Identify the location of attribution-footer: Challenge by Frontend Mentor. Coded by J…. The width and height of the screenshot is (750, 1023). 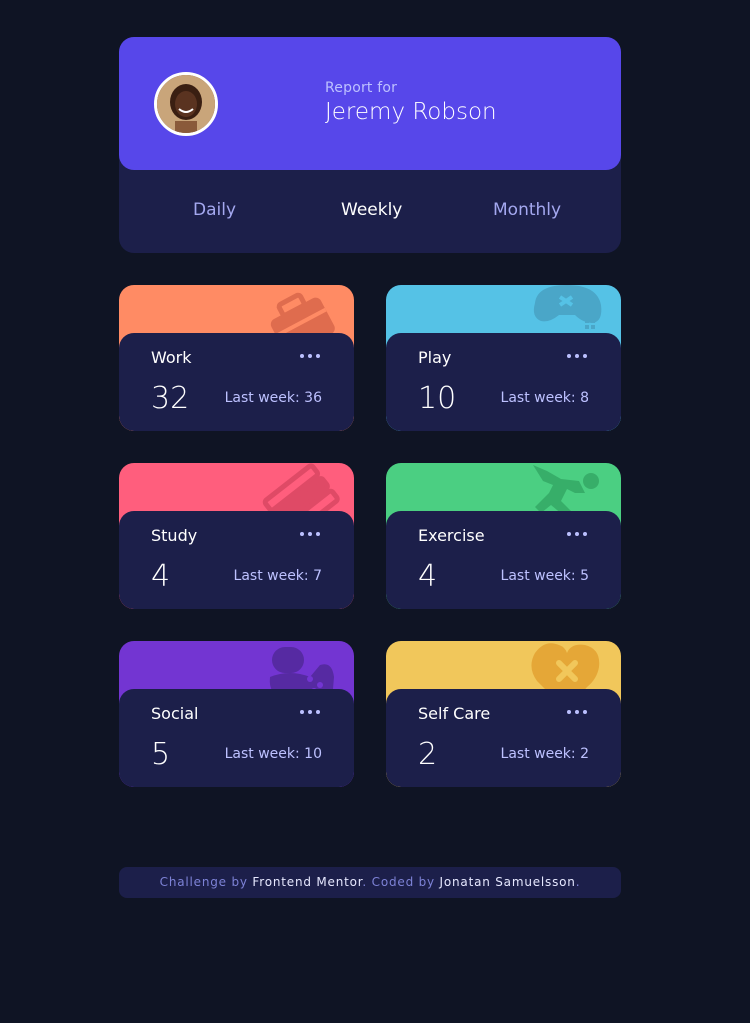
(370, 882).